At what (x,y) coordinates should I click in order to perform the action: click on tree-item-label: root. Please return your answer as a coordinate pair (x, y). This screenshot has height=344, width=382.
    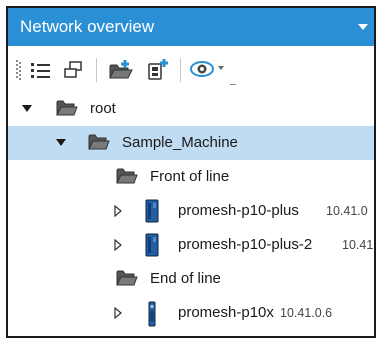
    Looking at the image, I should click on (103, 108).